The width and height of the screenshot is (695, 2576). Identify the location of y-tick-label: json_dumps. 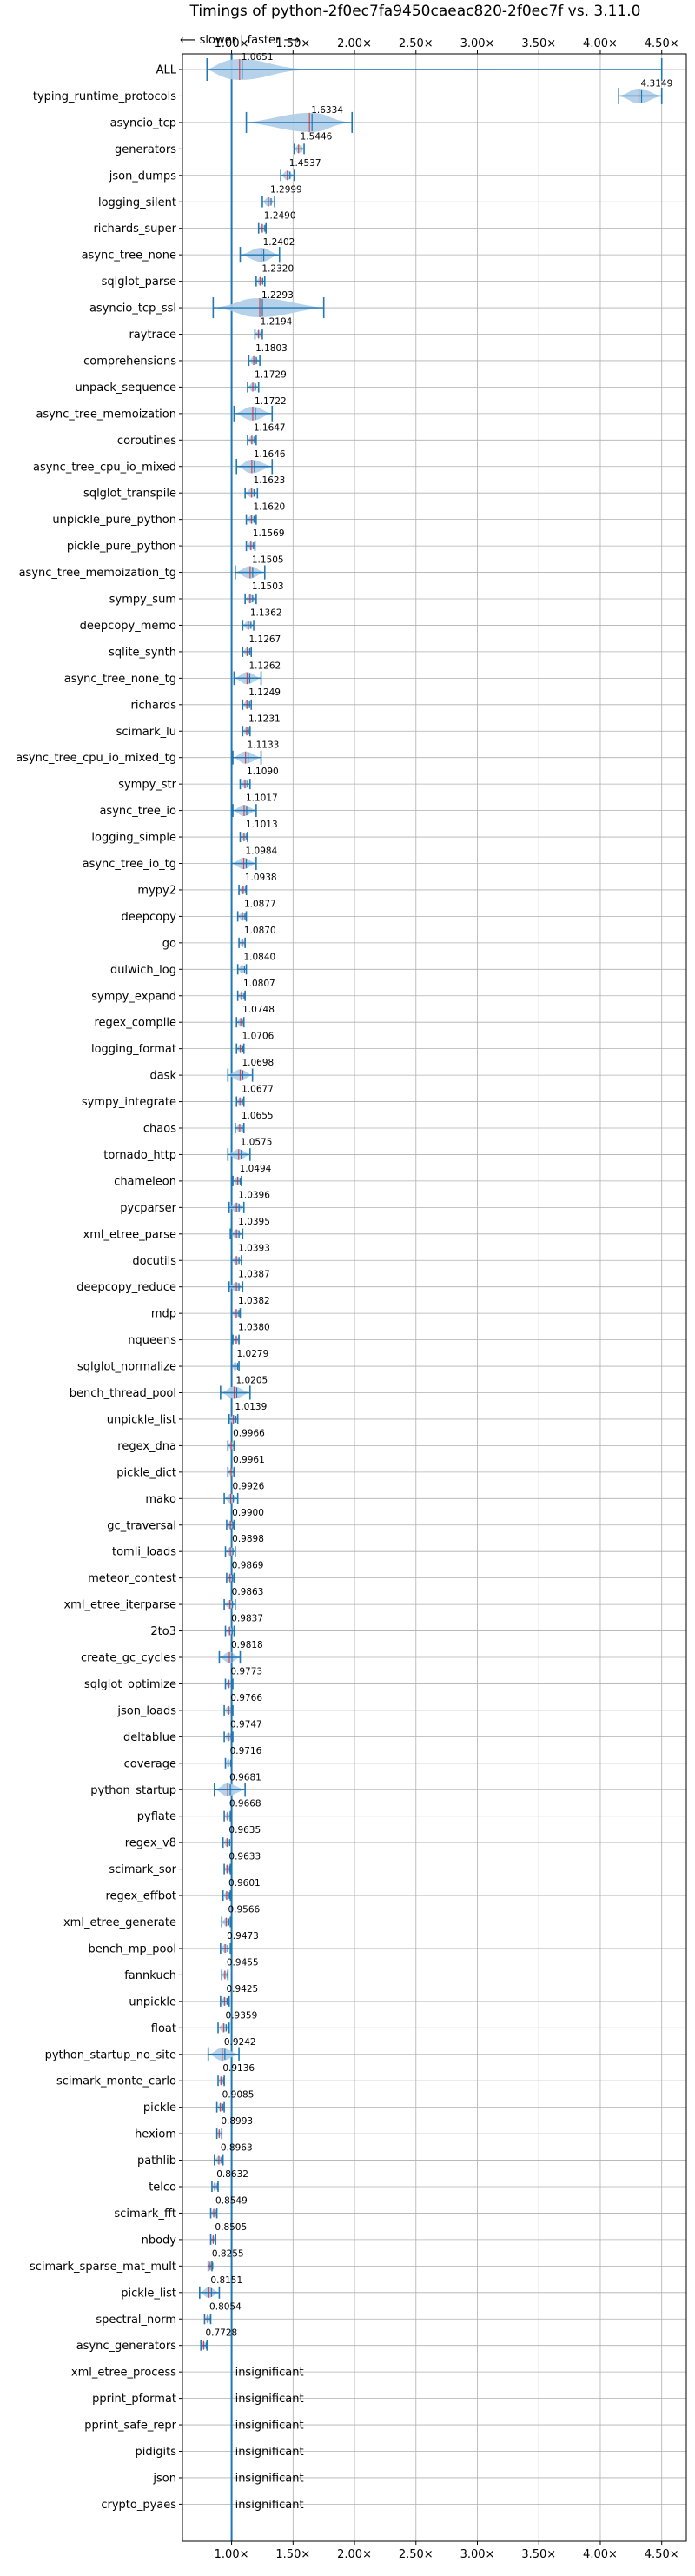
(142, 176).